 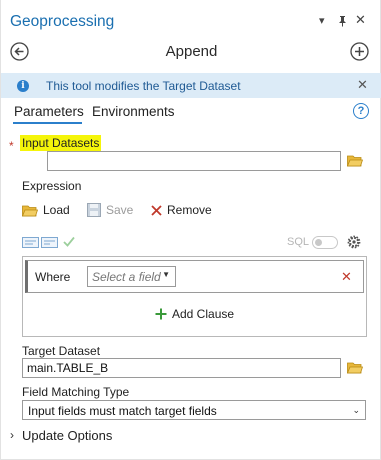 I want to click on chevron-down-icon: ⌄, so click(x=356, y=410).